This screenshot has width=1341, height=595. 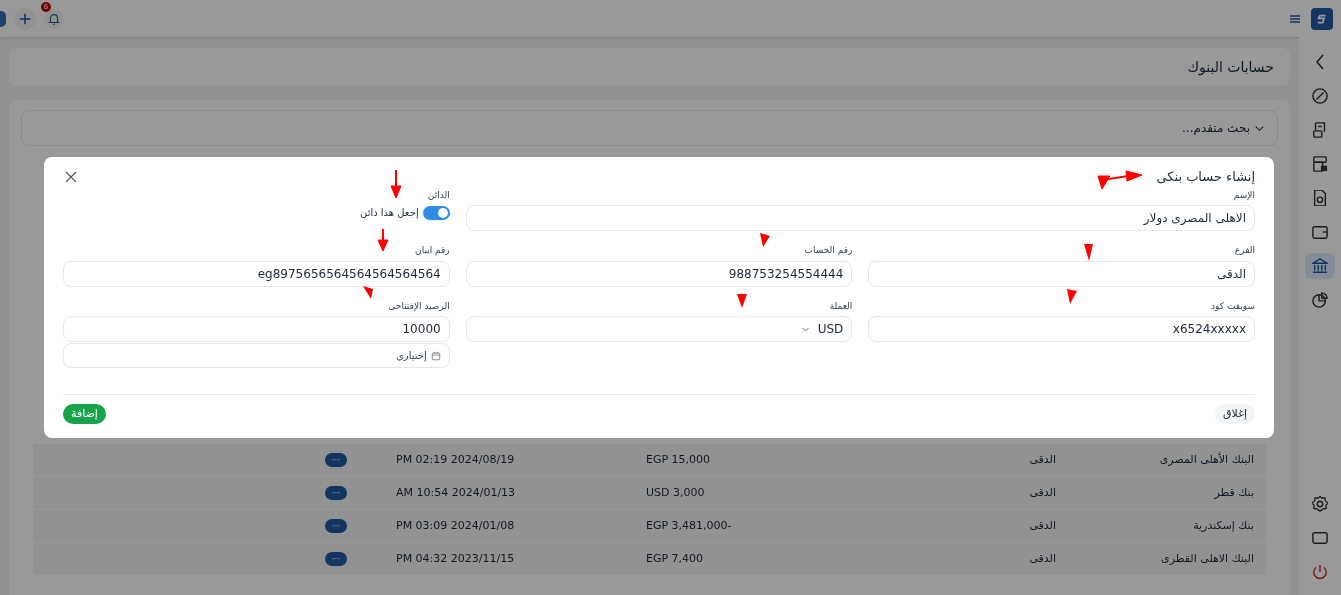 What do you see at coordinates (679, 459) in the screenshot?
I see `table-cell-text: EGP 15,000` at bounding box center [679, 459].